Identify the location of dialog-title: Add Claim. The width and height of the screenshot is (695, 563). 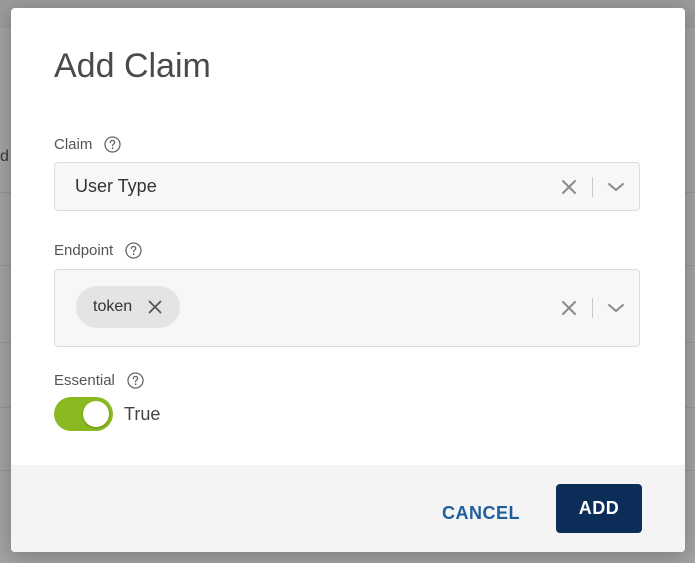
(132, 66).